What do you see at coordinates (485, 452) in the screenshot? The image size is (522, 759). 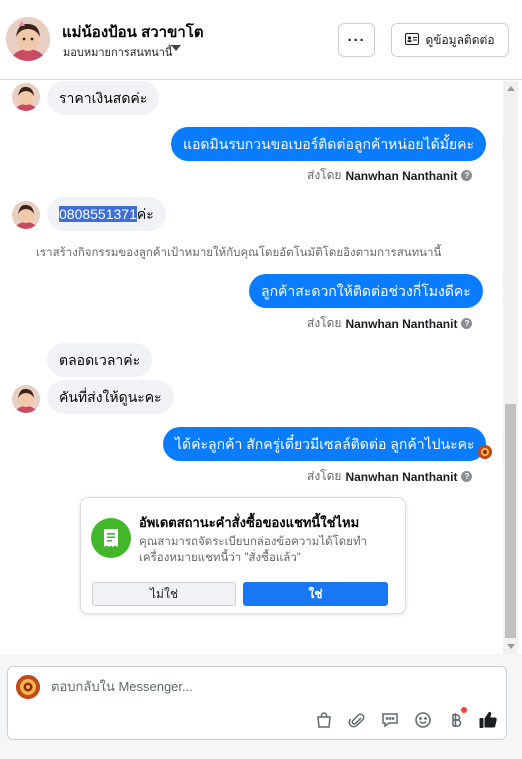 I see `seen-avatar` at bounding box center [485, 452].